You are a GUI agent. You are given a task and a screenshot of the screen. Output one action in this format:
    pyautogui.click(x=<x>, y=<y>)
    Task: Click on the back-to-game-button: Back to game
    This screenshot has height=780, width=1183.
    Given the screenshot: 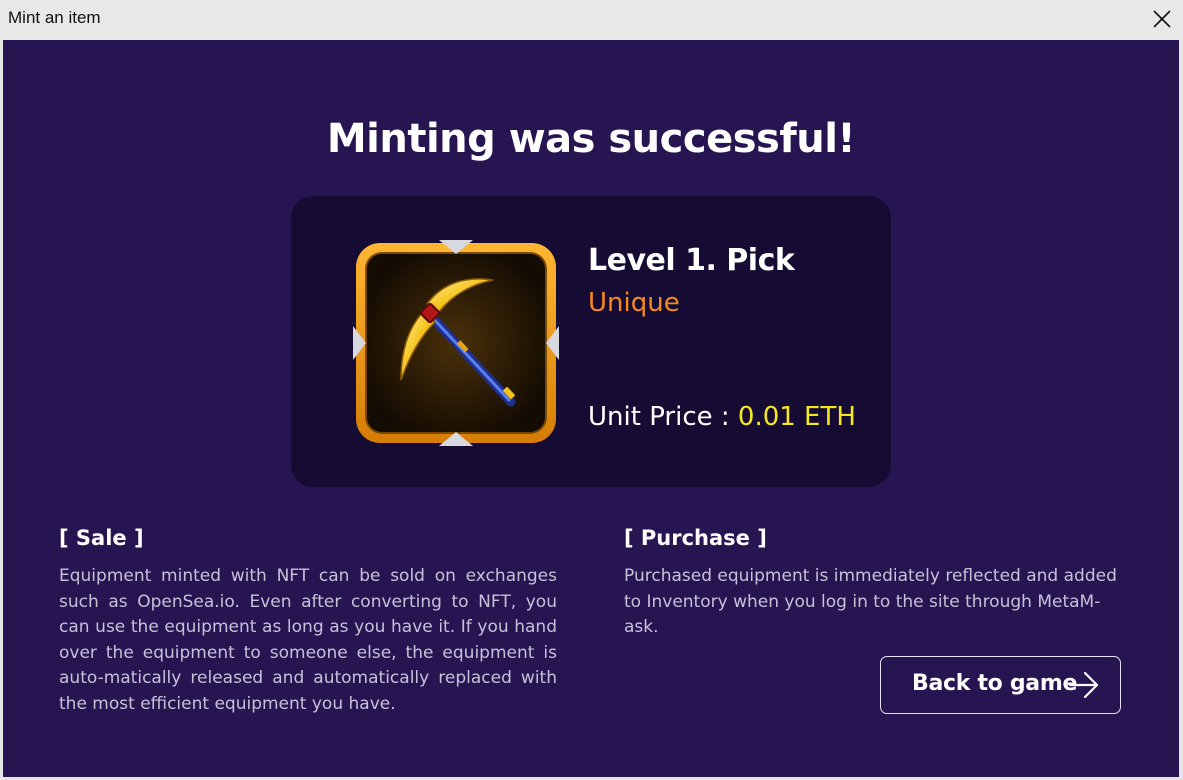 What is the action you would take?
    pyautogui.click(x=1000, y=685)
    